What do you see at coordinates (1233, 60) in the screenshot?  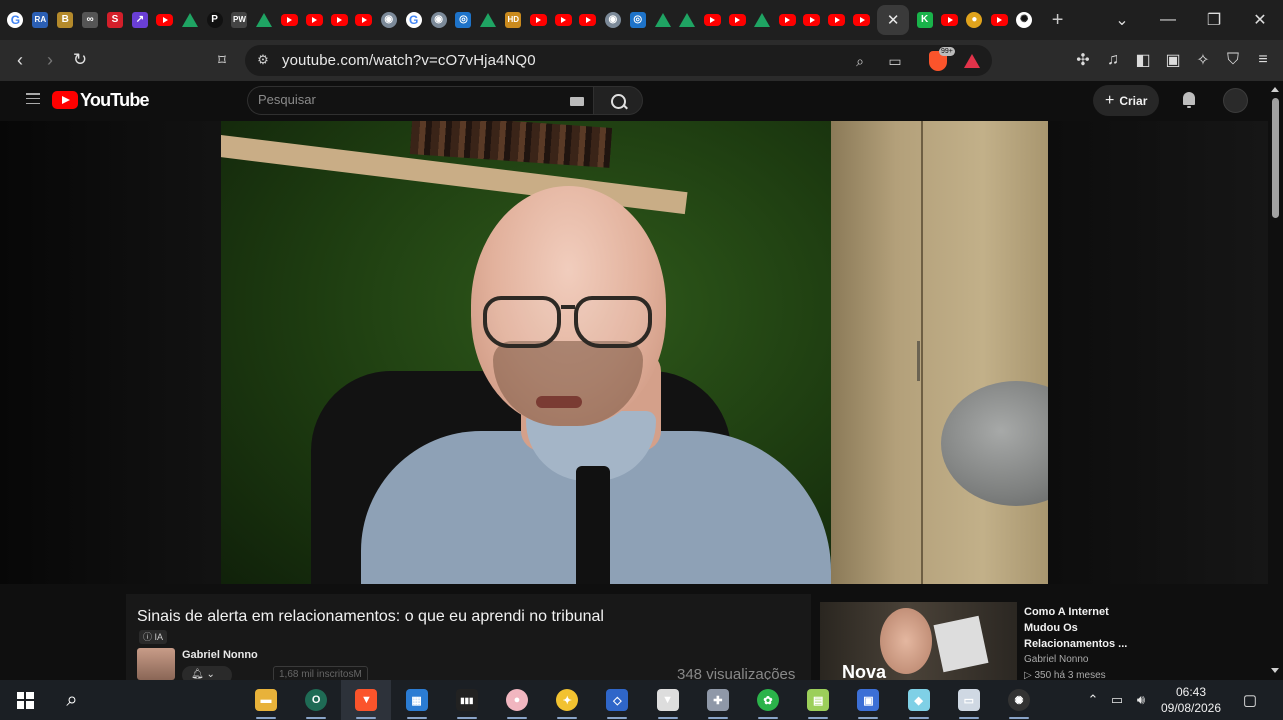 I see `vpn-button: ⛉` at bounding box center [1233, 60].